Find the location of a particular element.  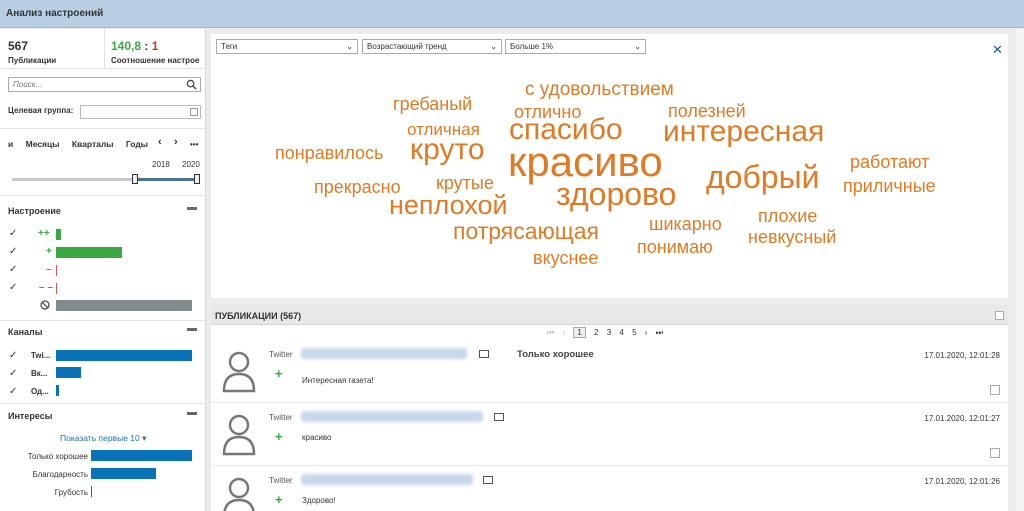

sentiment-sign-negative: – is located at coordinates (49, 269).